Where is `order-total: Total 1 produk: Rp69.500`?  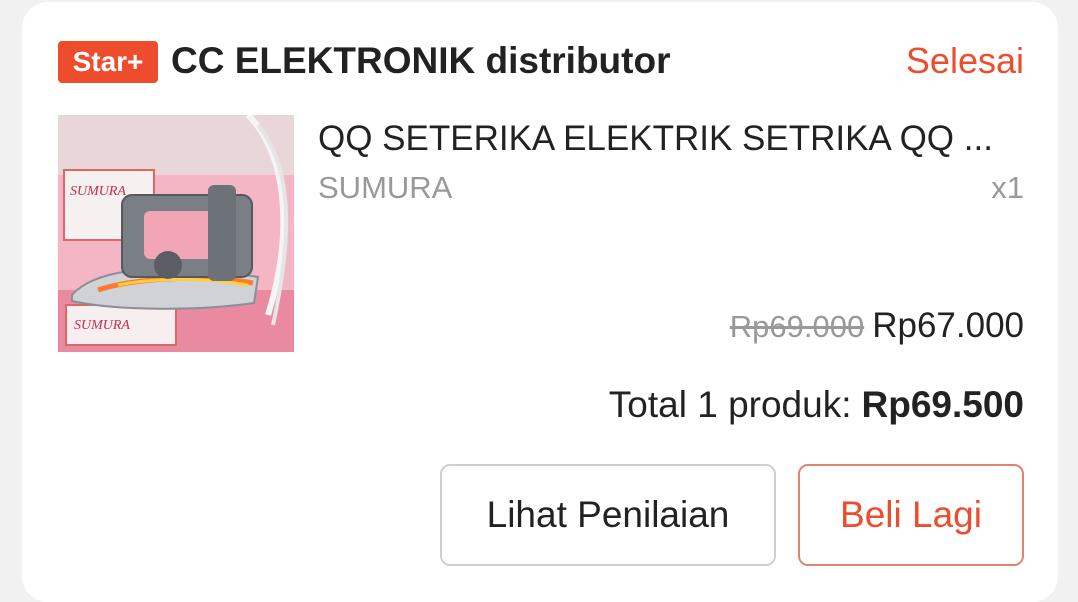 order-total: Total 1 produk: Rp69.500 is located at coordinates (816, 409).